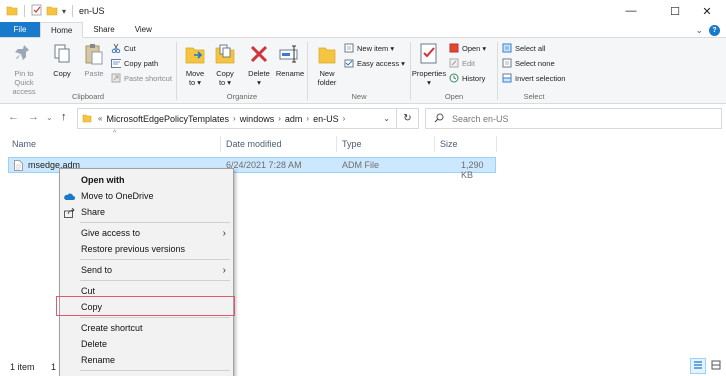 Image resolution: width=726 pixels, height=376 pixels. Describe the element at coordinates (254, 144) in the screenshot. I see `column-header-date-modified: Date modified` at that location.